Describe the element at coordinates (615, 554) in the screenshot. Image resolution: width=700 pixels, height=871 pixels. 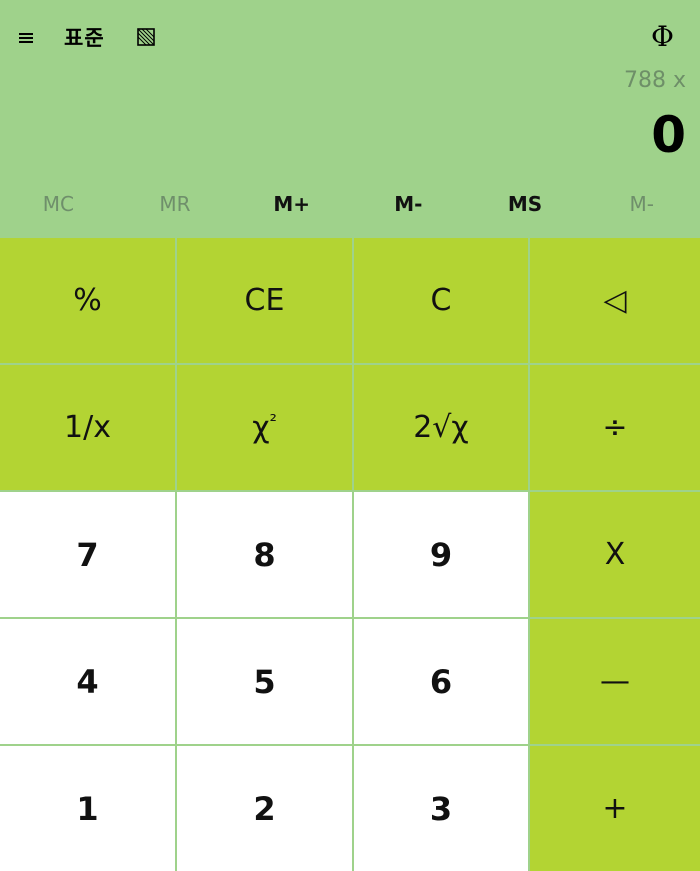
I see `multiply-button: X` at that location.